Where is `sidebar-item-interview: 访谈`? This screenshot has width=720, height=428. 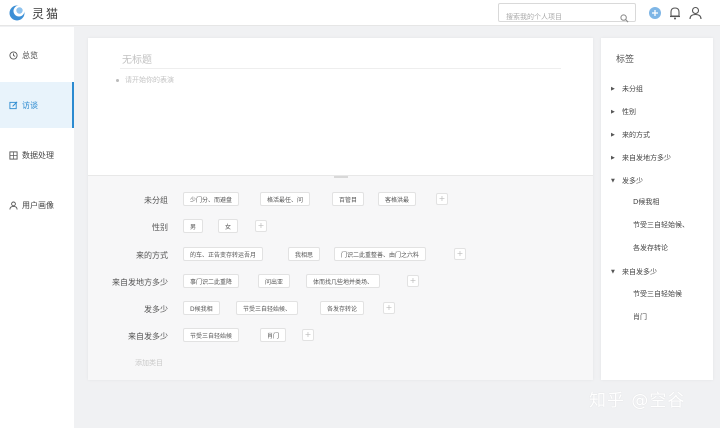
sidebar-item-interview: 访谈 is located at coordinates (37, 105).